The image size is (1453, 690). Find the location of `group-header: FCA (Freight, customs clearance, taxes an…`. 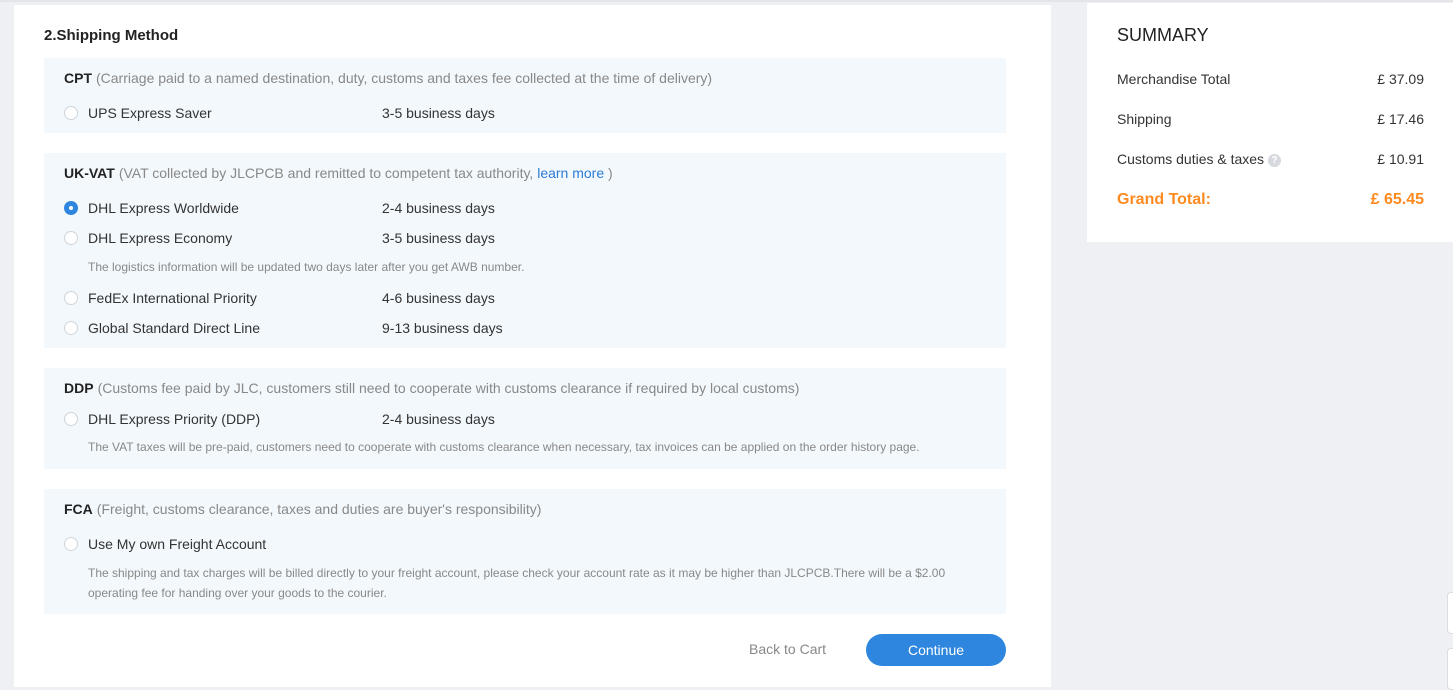

group-header: FCA (Freight, customs clearance, taxes an… is located at coordinates (302, 509).